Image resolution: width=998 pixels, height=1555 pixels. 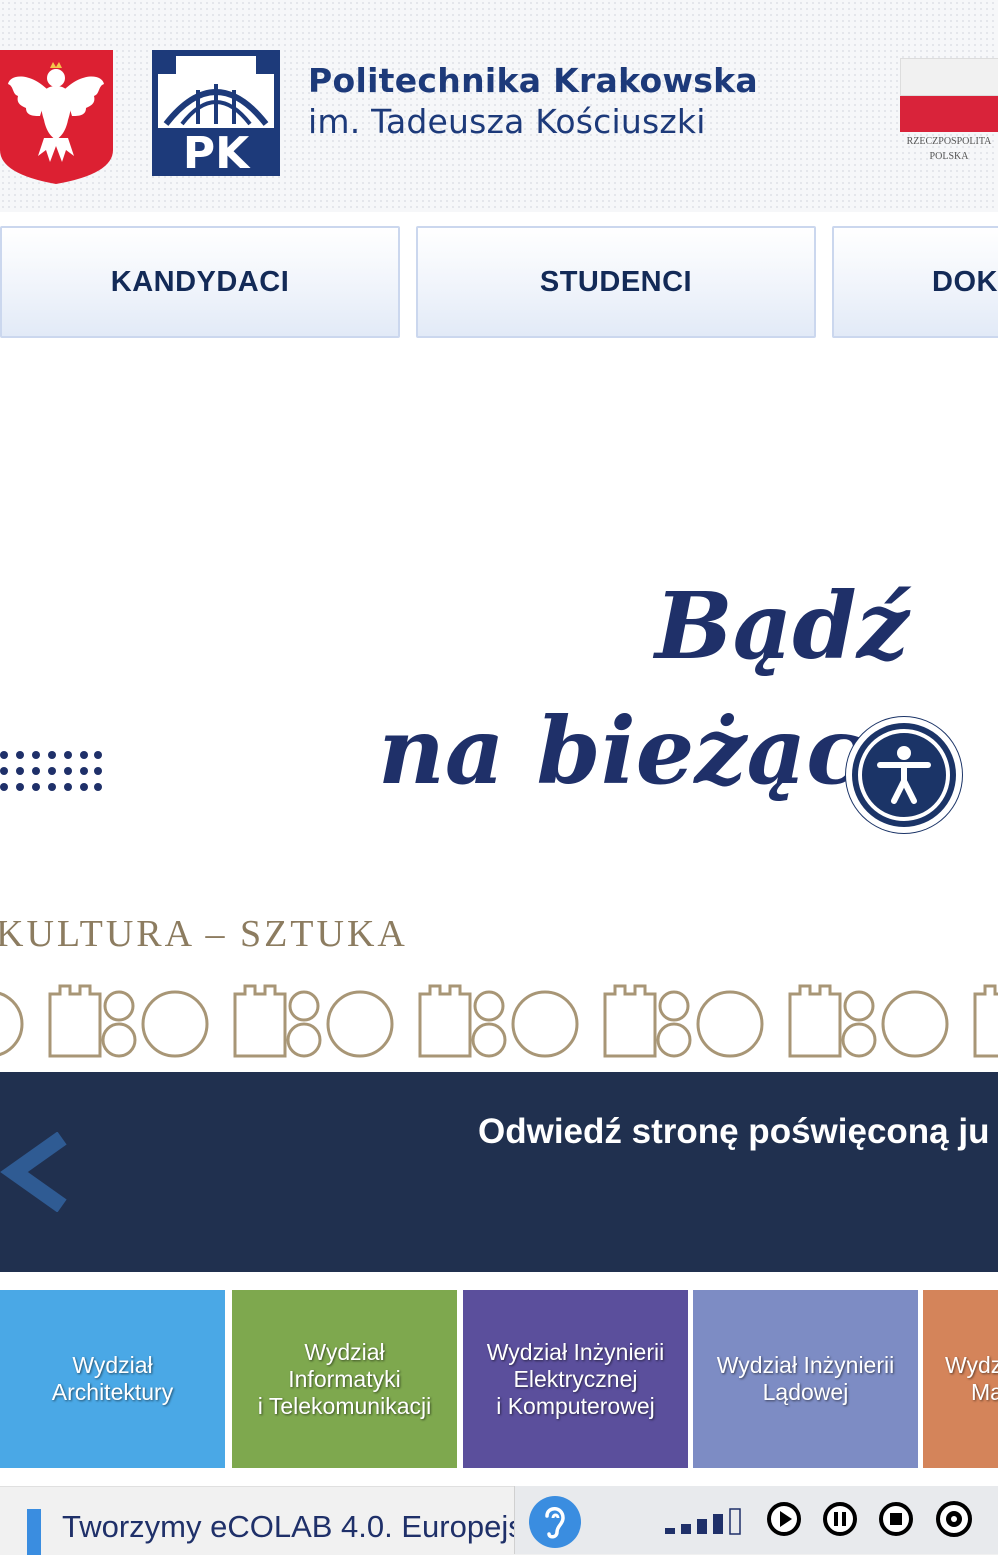 What do you see at coordinates (784, 1519) in the screenshot?
I see `play-icon` at bounding box center [784, 1519].